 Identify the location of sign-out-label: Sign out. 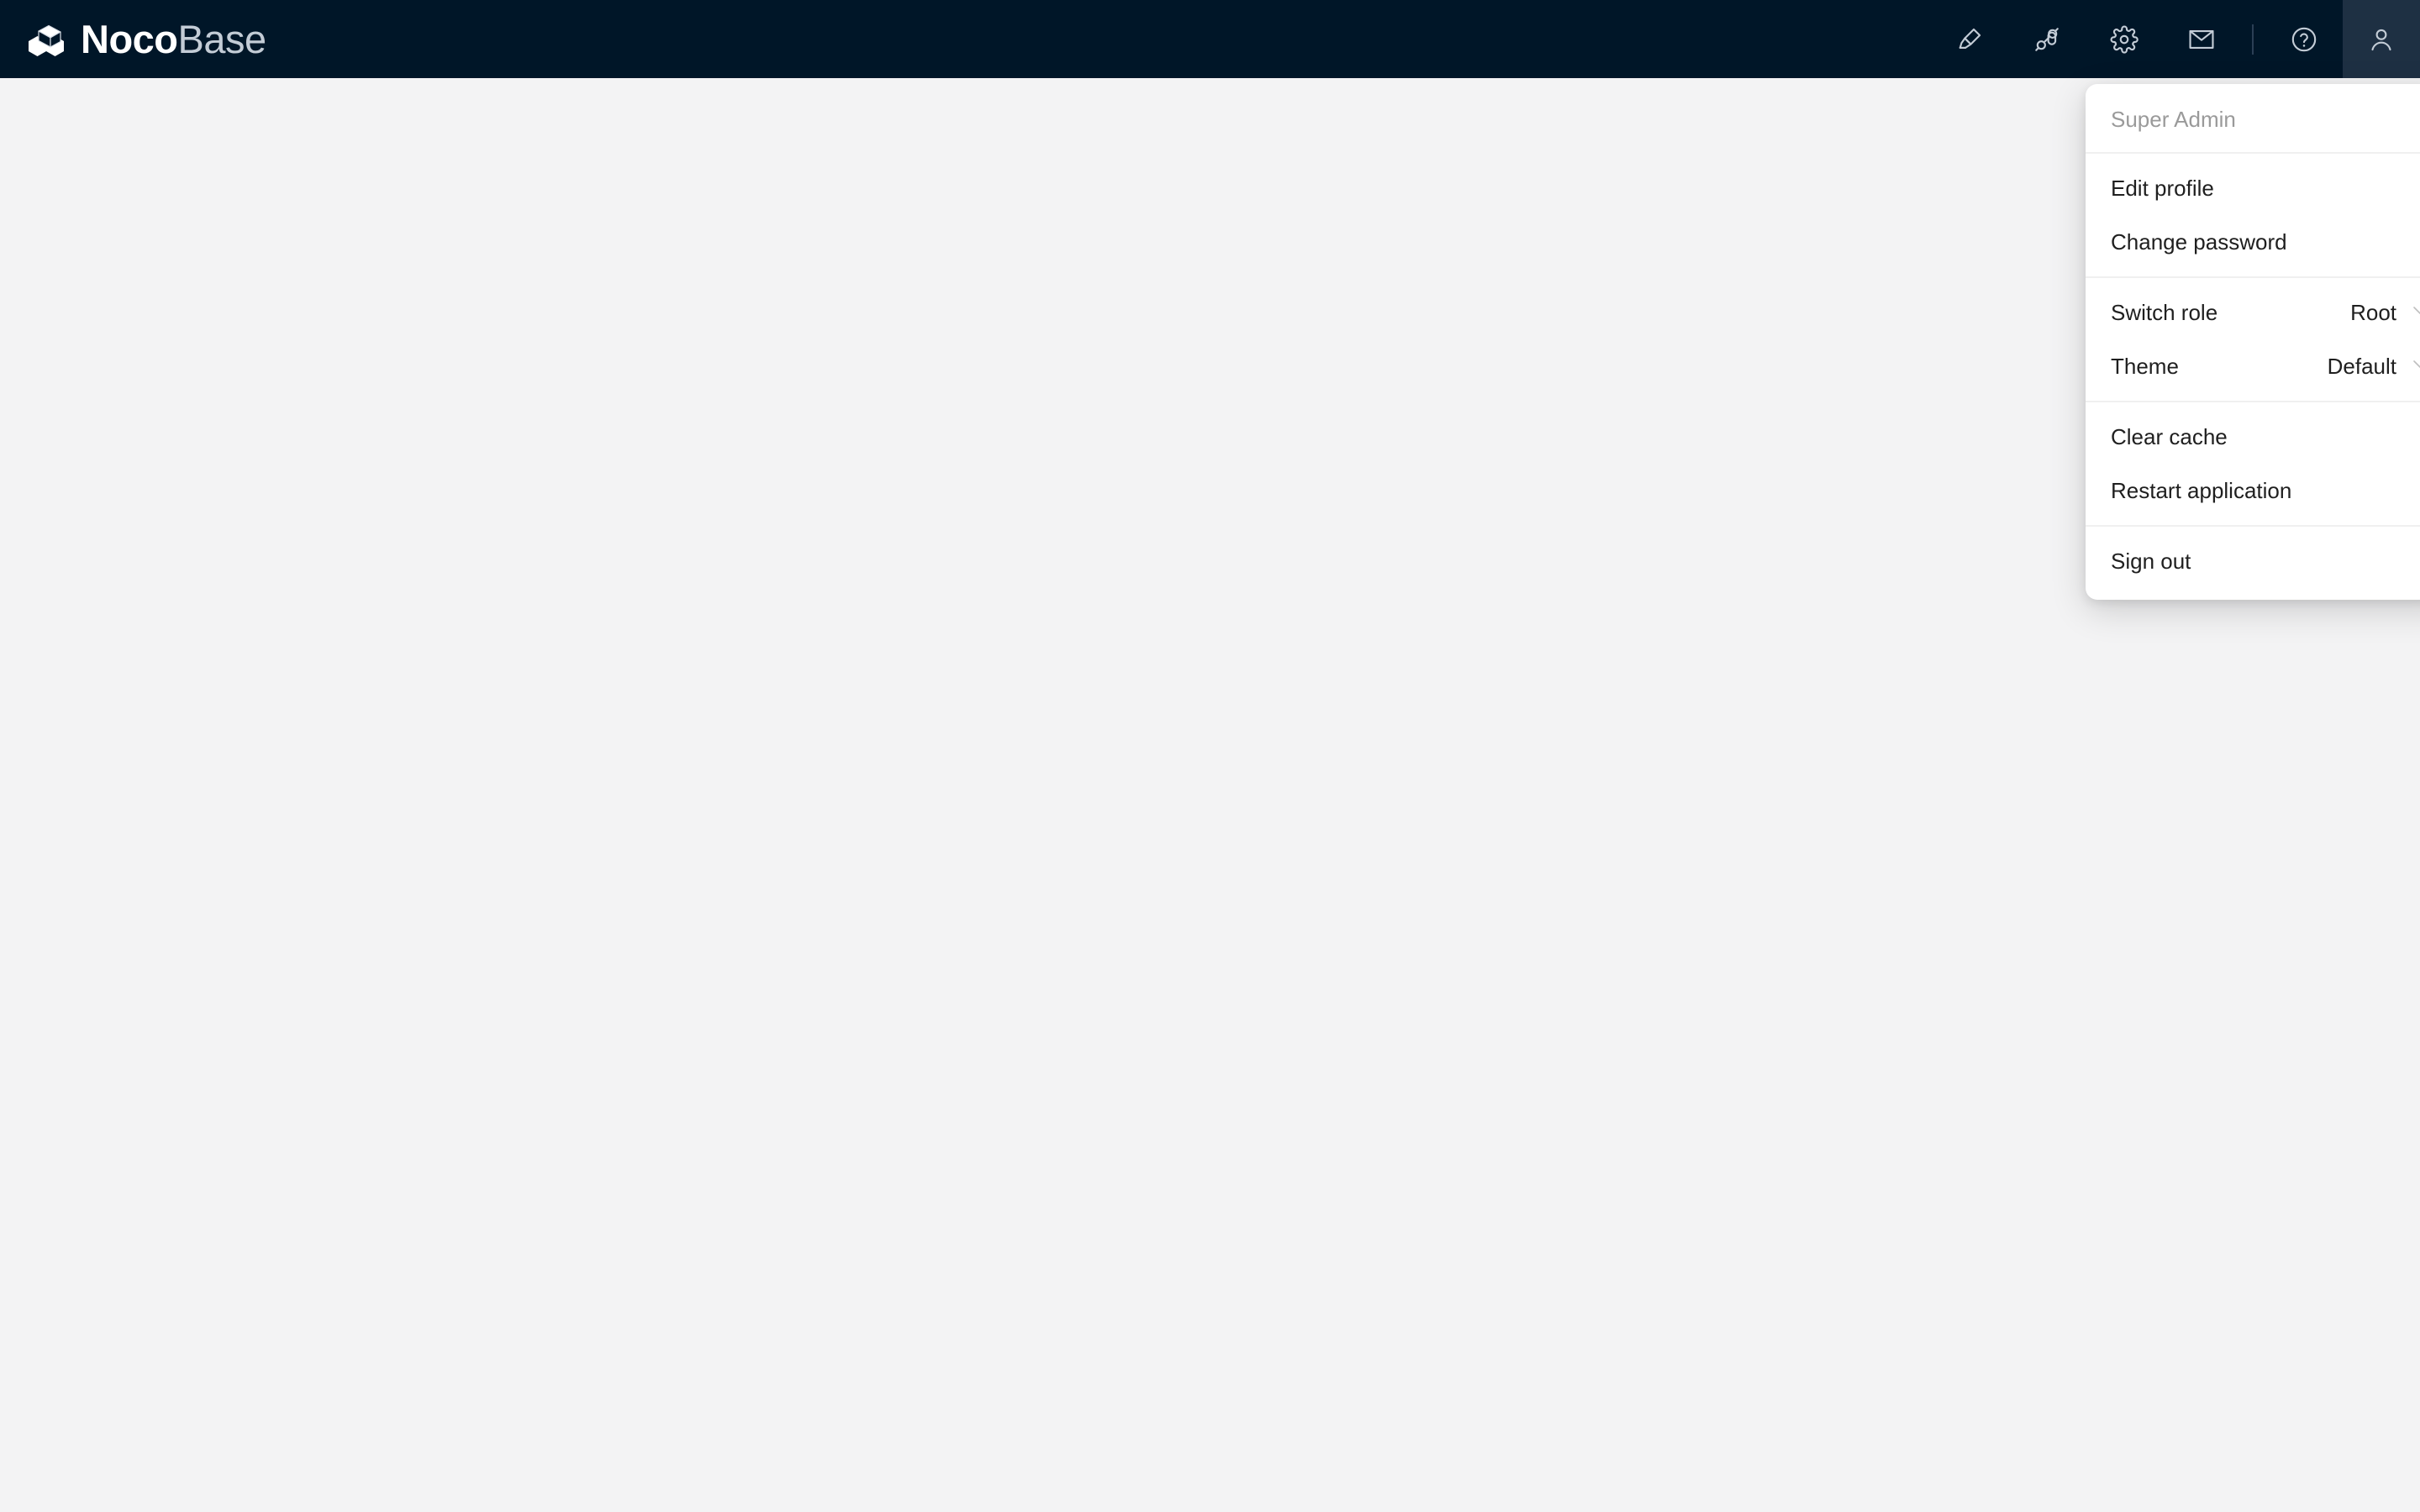
(2151, 561).